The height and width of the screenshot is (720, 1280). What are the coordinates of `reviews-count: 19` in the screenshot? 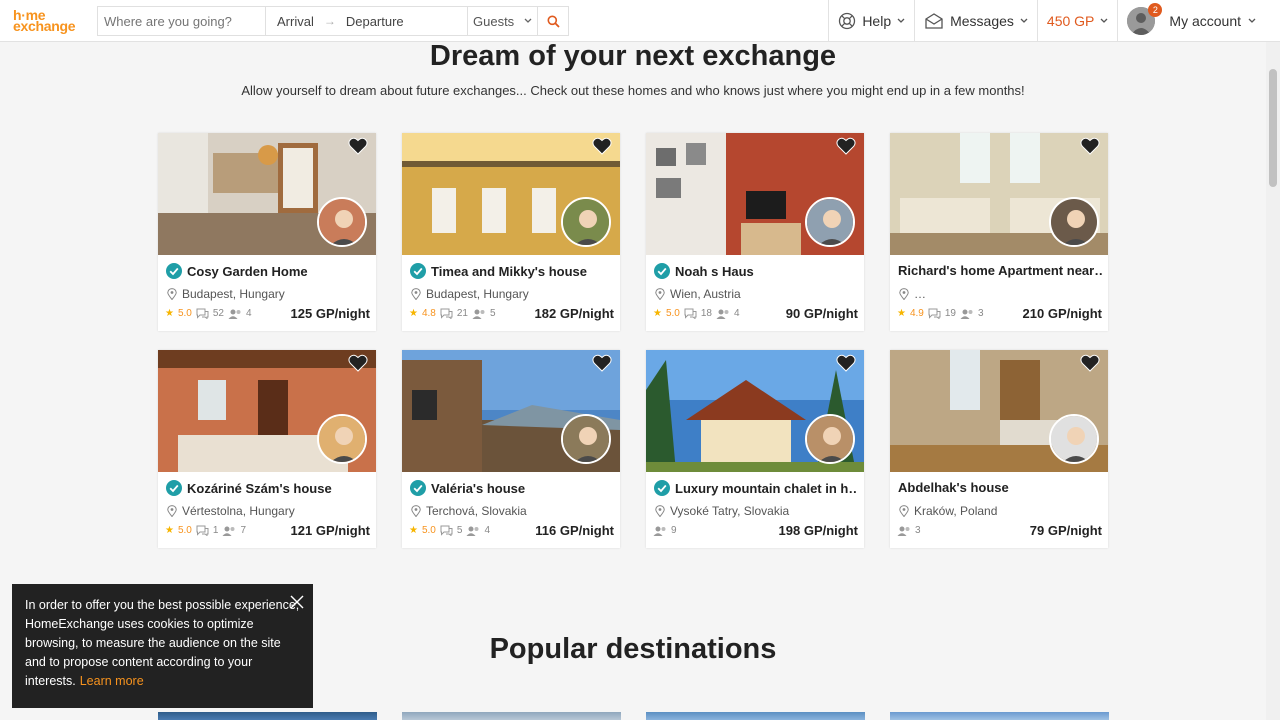 It's located at (950, 313).